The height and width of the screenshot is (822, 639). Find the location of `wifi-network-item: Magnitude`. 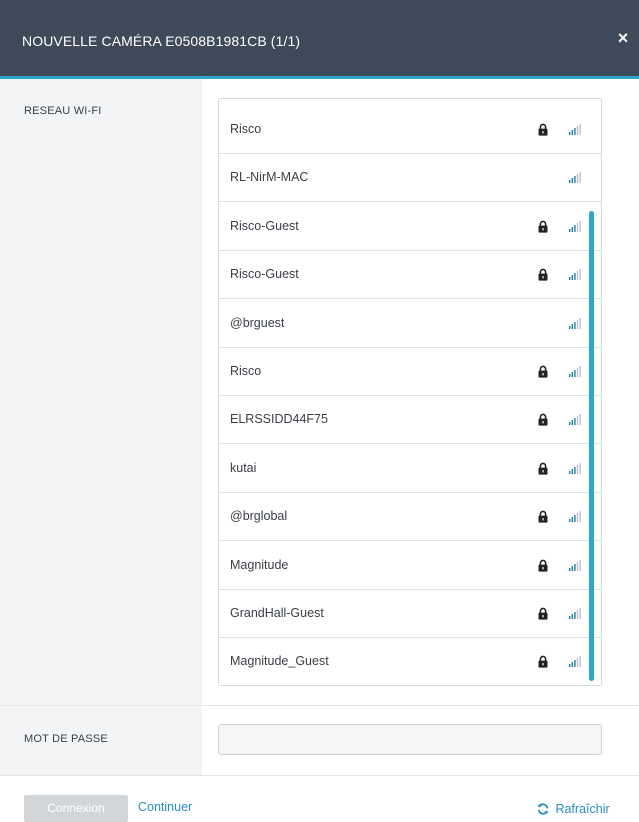

wifi-network-item: Magnitude is located at coordinates (410, 565).